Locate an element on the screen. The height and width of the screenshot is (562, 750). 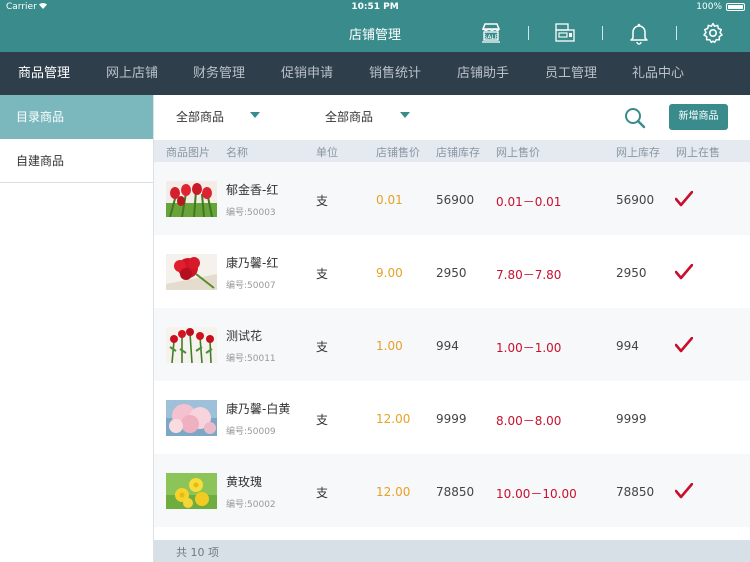
table-header: 商品图片 名称 单位 店铺售价 店铺库存 网上售价 网上库存 网上在售 is located at coordinates (452, 151).